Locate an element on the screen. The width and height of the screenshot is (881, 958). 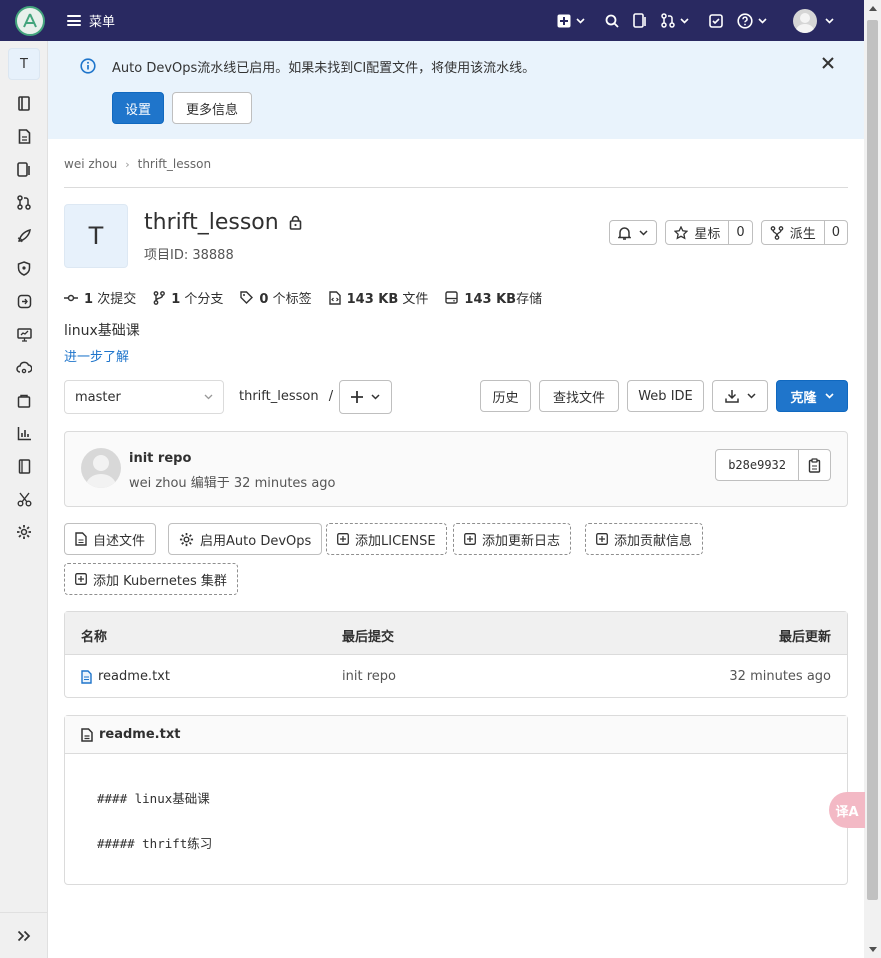
commit-title: init repo is located at coordinates (160, 458).